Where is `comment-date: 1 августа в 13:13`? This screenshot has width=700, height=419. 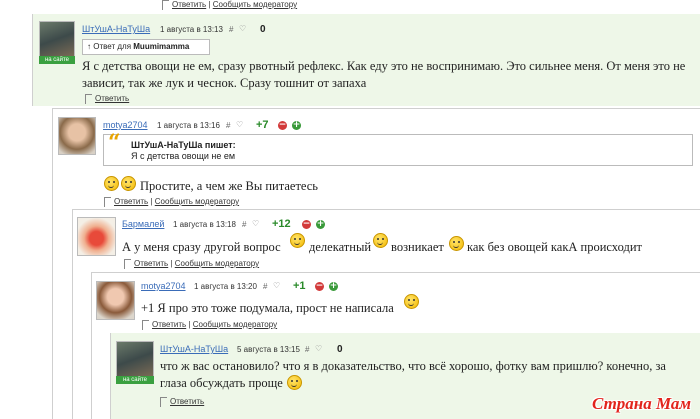 comment-date: 1 августа в 13:13 is located at coordinates (191, 29).